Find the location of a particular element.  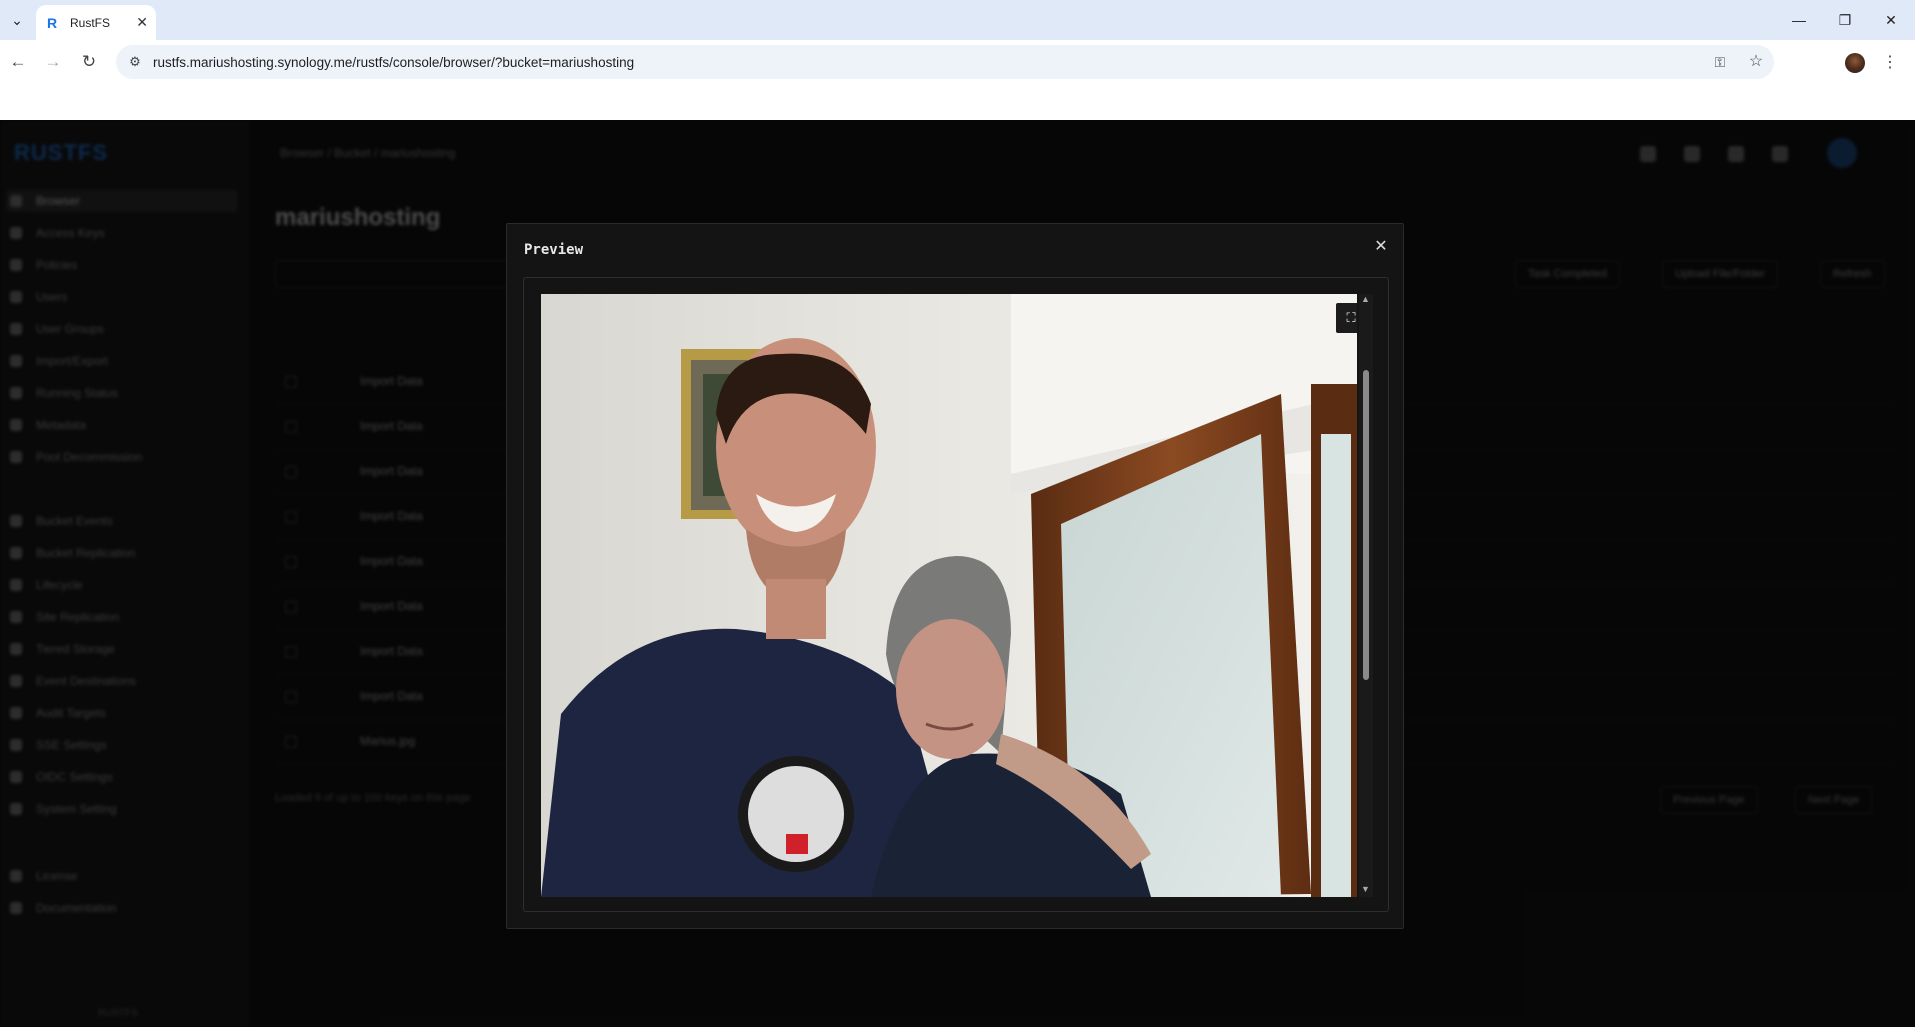

tab-title: RustFS is located at coordinates (90, 22).